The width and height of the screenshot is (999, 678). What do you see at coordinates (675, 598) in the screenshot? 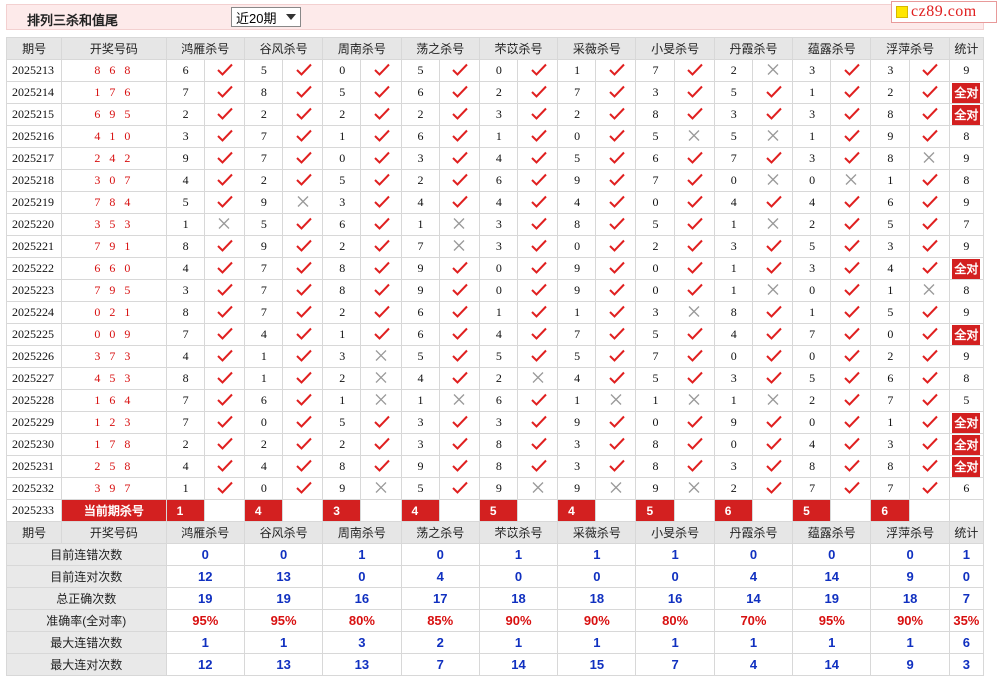
I see `summary-value: 16` at bounding box center [675, 598].